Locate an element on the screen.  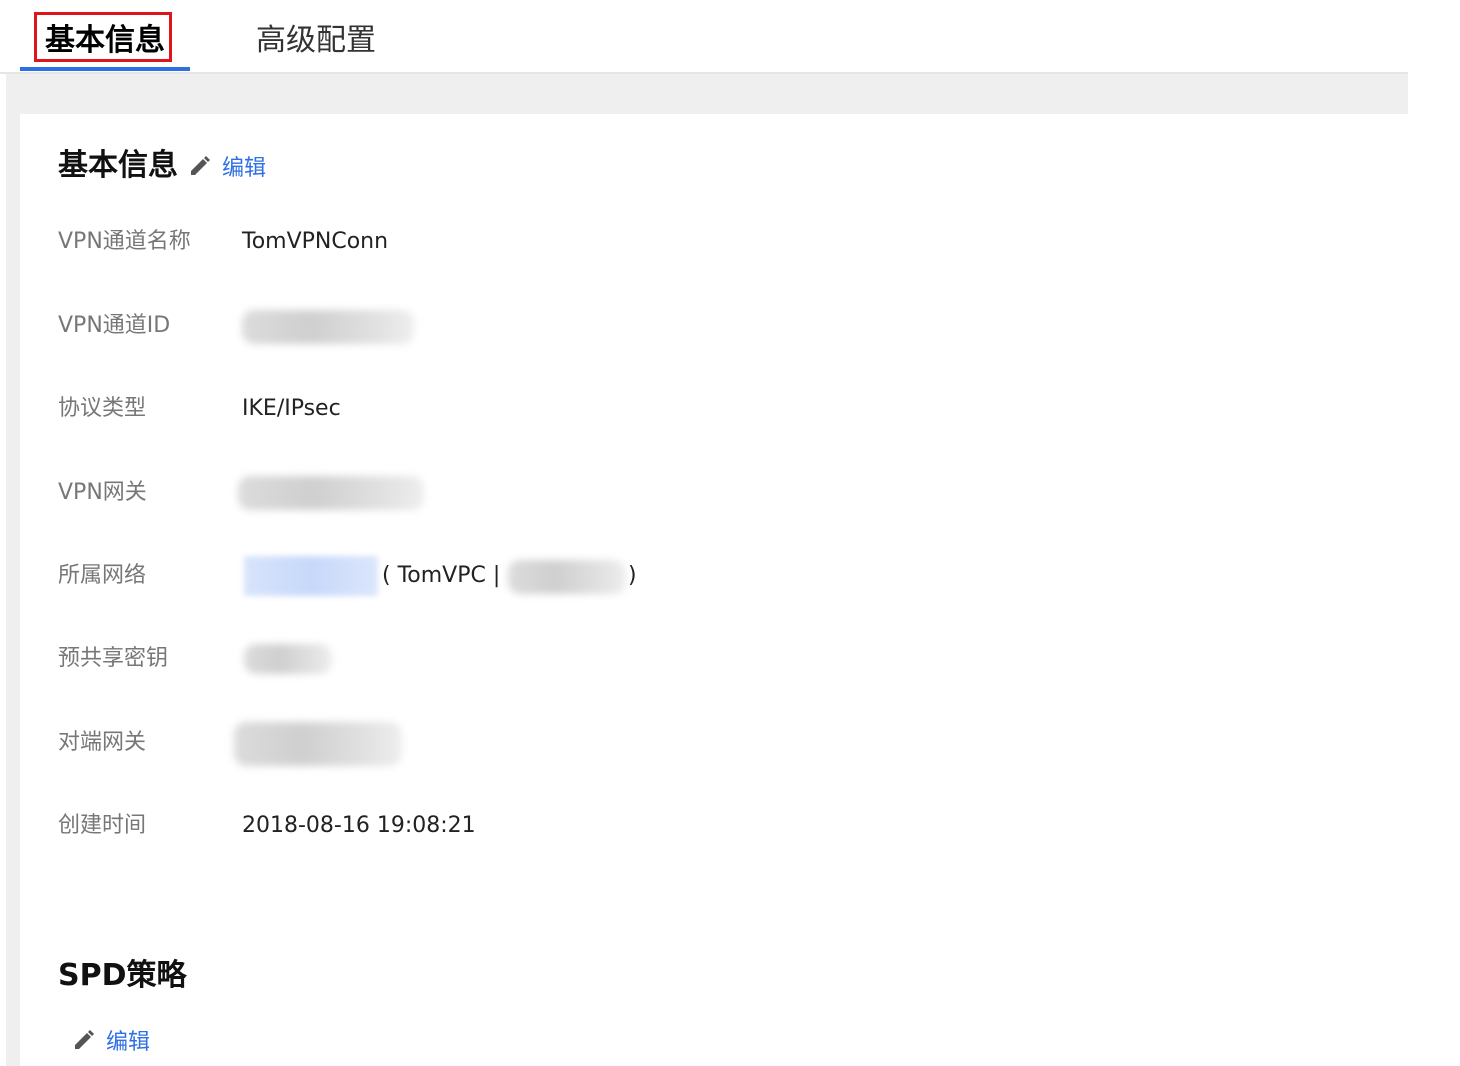
vpn-id-label: VPN通道ID is located at coordinates (114, 325).